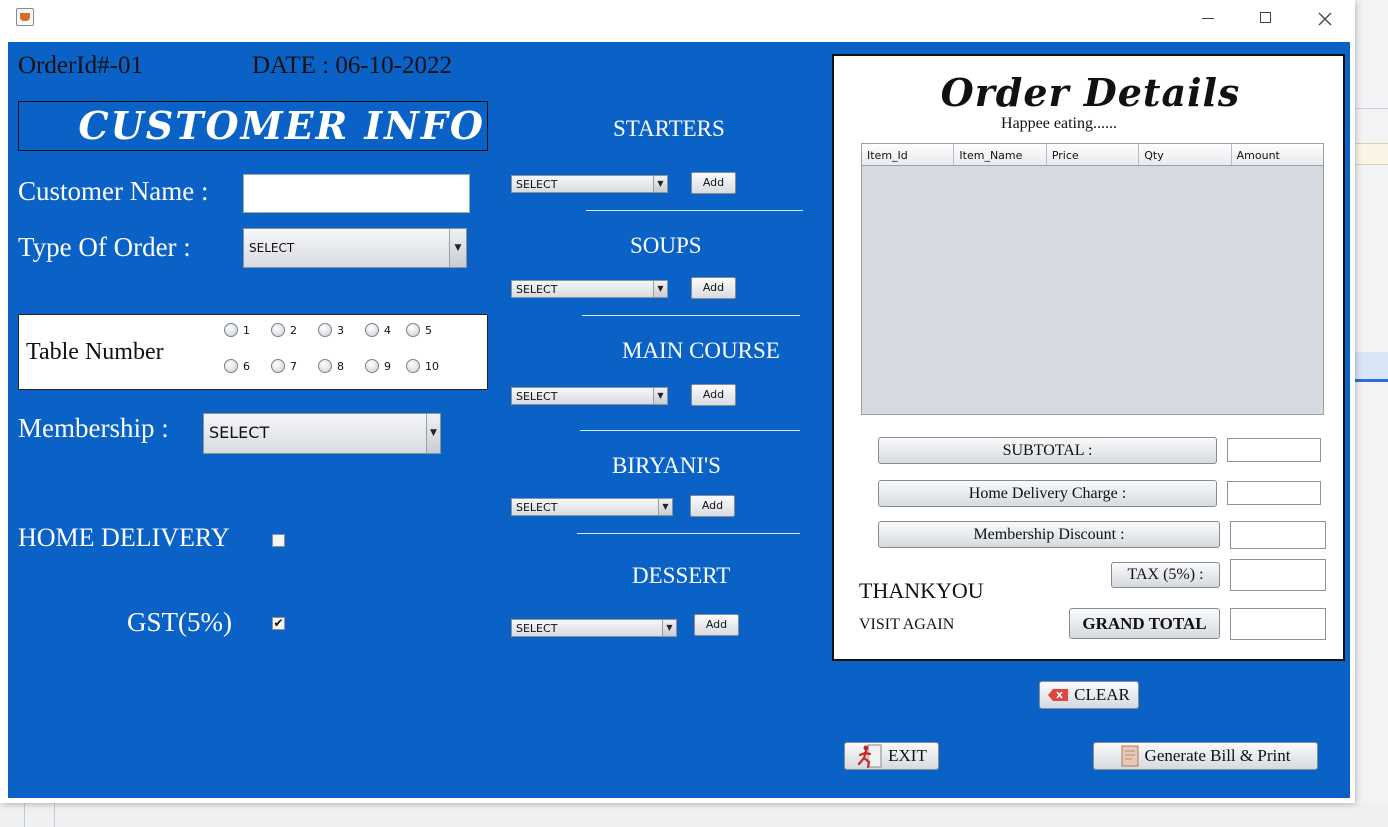 The width and height of the screenshot is (1388, 827). I want to click on main-course-select: SELECT ▼, so click(589, 396).